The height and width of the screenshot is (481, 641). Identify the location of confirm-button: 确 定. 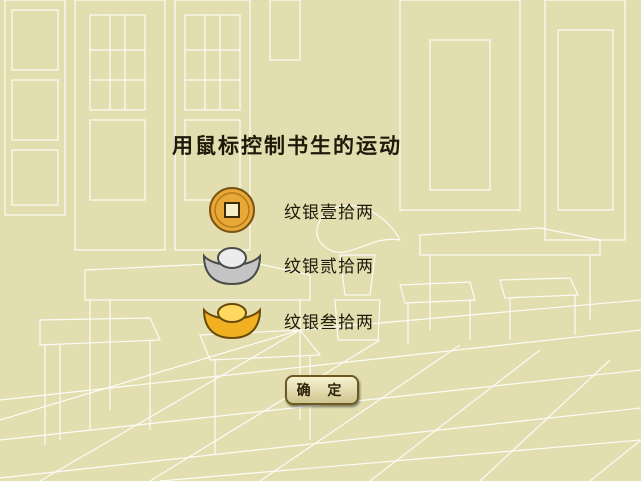
(322, 390).